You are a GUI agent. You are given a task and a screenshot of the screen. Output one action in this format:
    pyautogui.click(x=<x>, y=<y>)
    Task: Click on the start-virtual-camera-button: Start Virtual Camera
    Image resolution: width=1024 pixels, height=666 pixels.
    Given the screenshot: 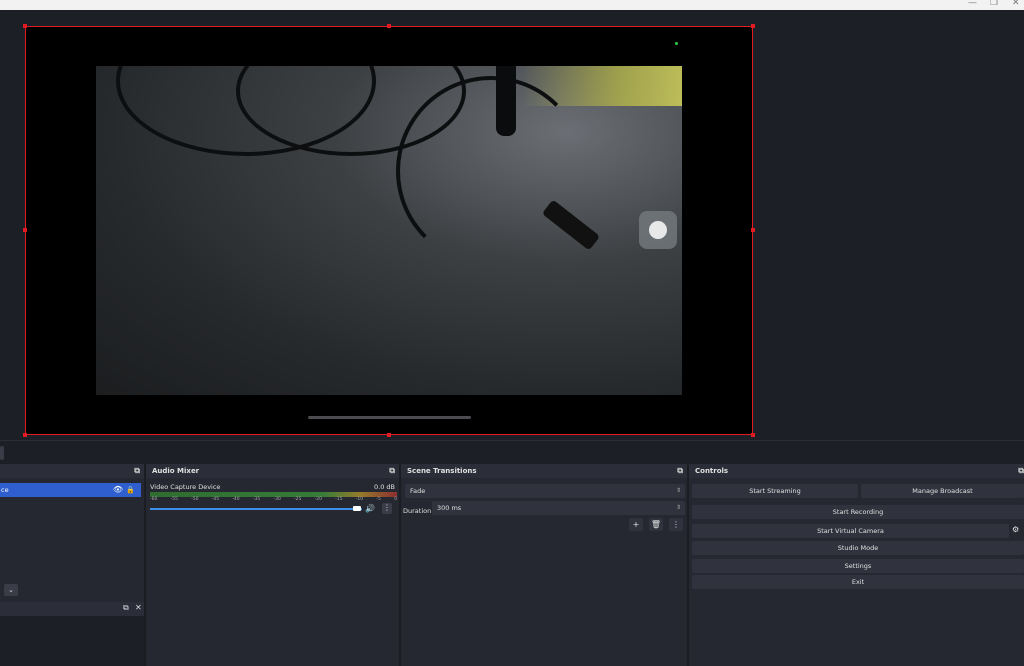 What is the action you would take?
    pyautogui.click(x=850, y=531)
    